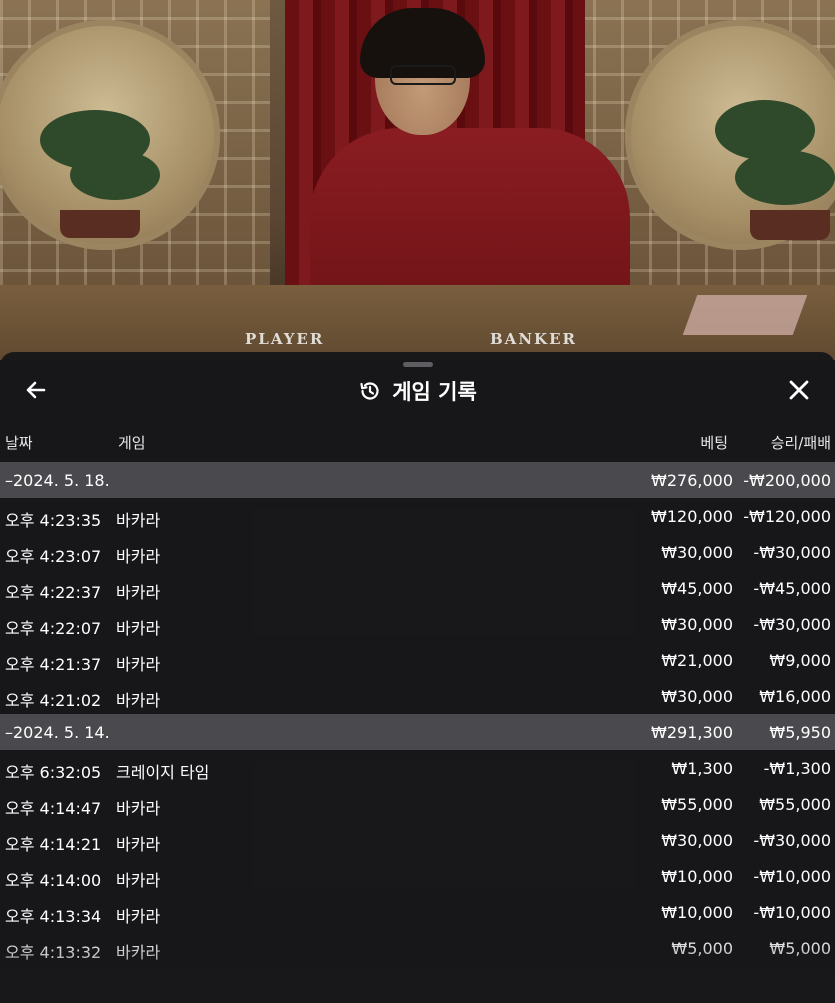 The image size is (835, 1003). I want to click on history-row: 오후 4:22:07 바카라 ₩30,000 -₩30,000, so click(417, 624).